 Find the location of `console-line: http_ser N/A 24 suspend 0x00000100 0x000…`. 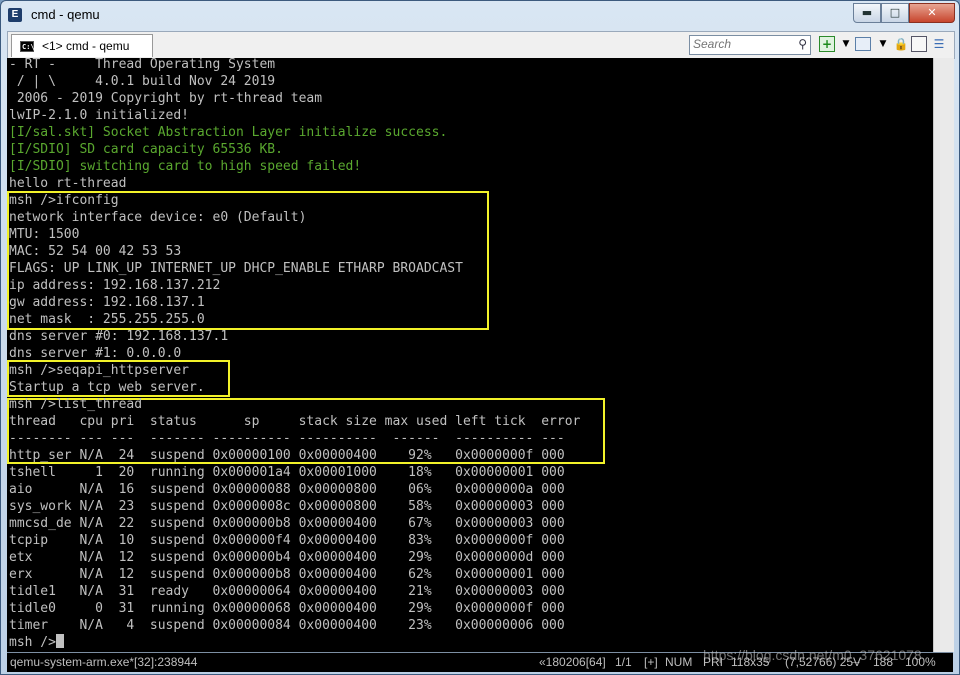

console-line: http_ser N/A 24 suspend 0x00000100 0x000… is located at coordinates (287, 455).